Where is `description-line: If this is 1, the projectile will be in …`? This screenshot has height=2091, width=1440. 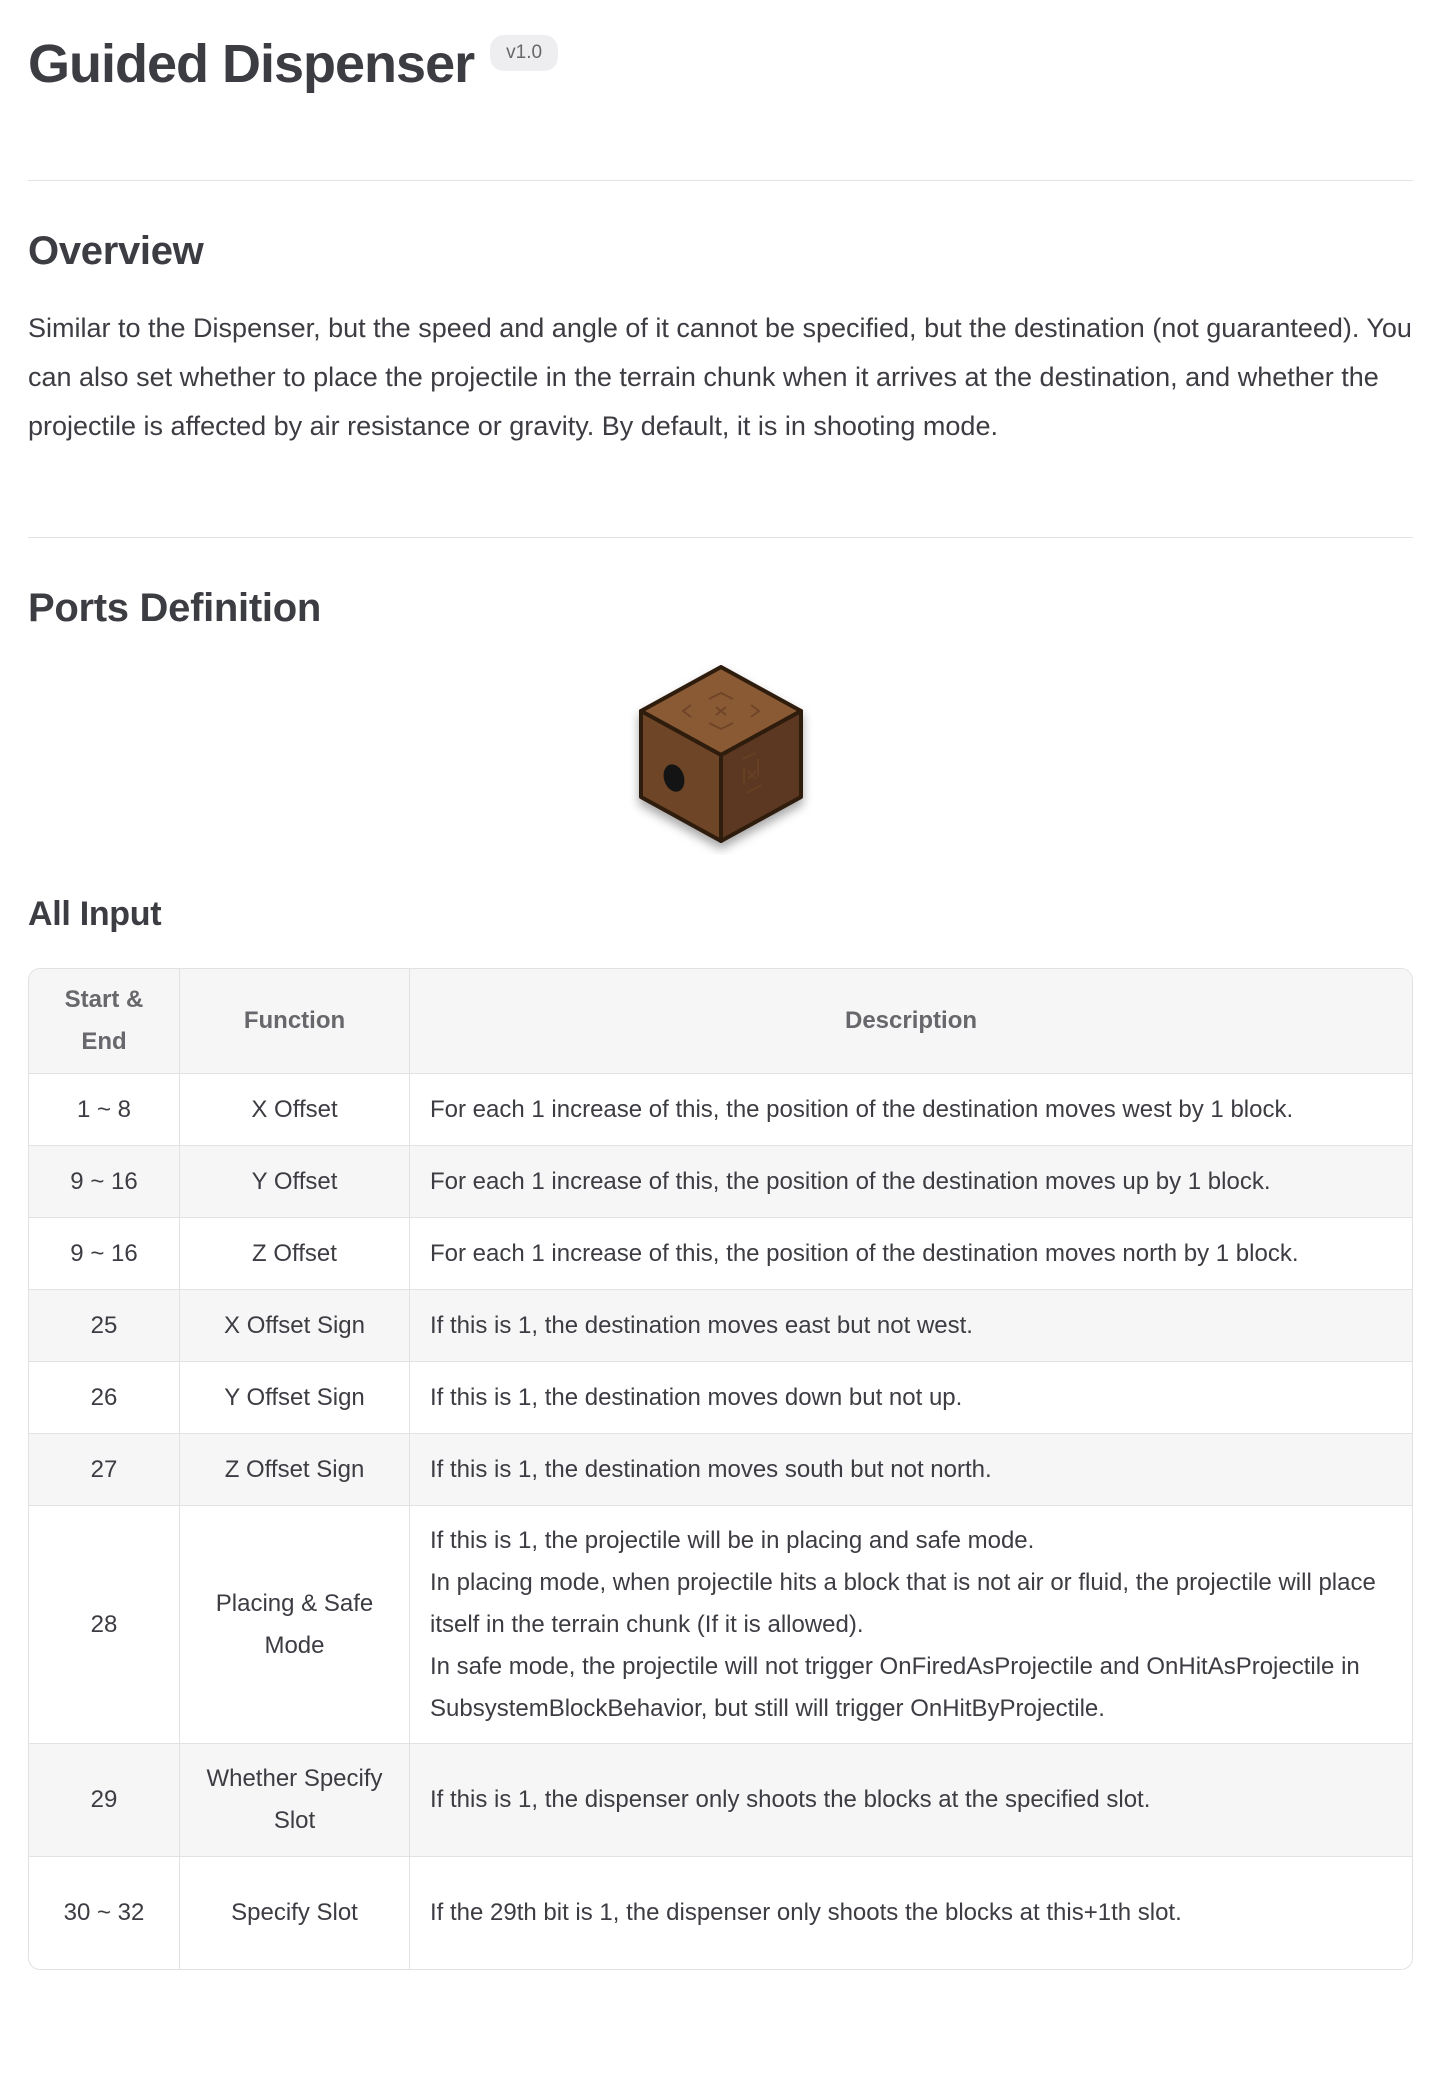 description-line: If this is 1, the projectile will be in … is located at coordinates (732, 1540).